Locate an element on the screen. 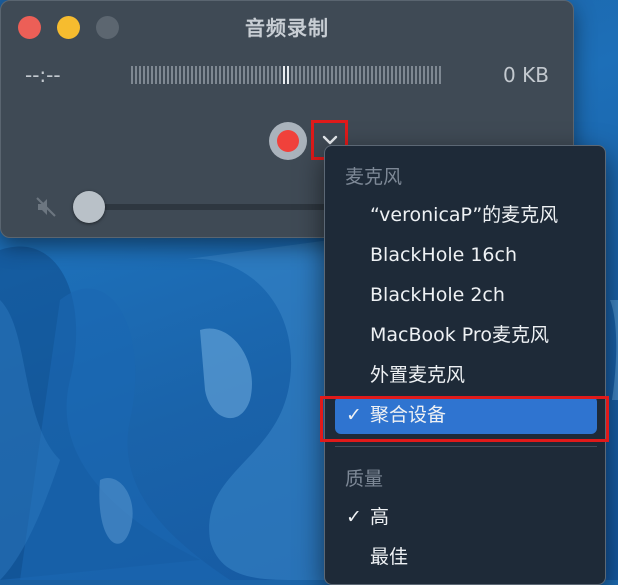 The height and width of the screenshot is (585, 618). chevron-down-icon is located at coordinates (329, 140).